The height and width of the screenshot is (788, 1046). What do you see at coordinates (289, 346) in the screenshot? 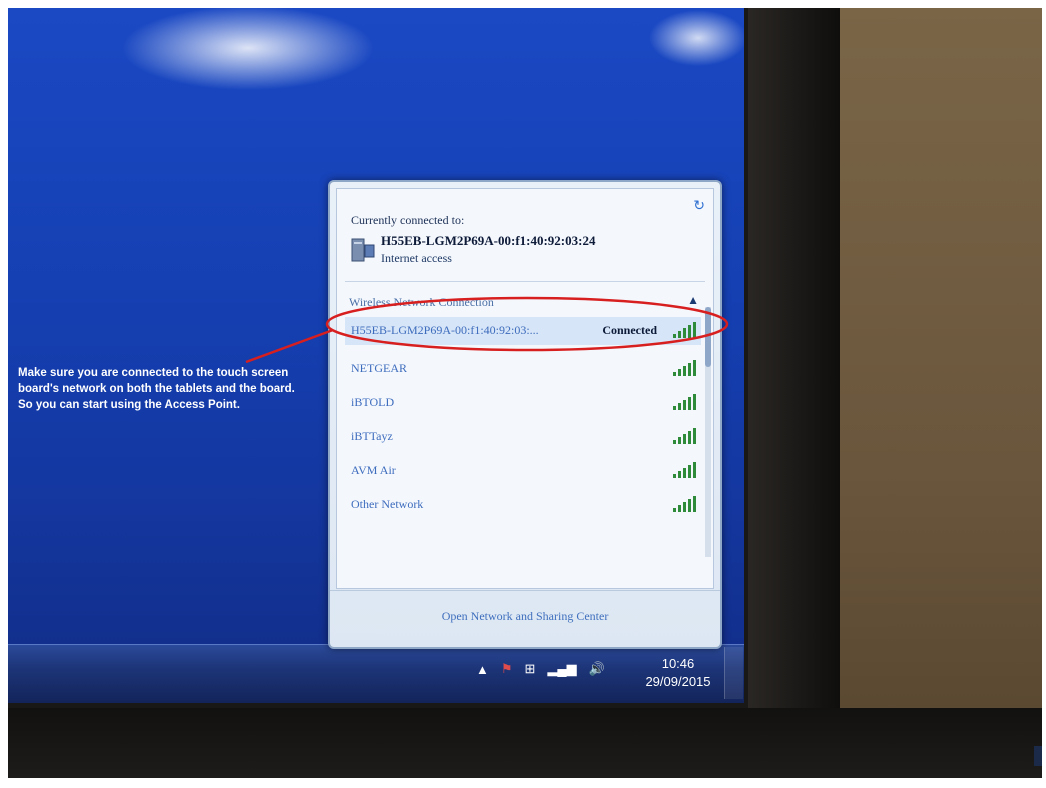
I see `annotation-pointer-line` at bounding box center [289, 346].